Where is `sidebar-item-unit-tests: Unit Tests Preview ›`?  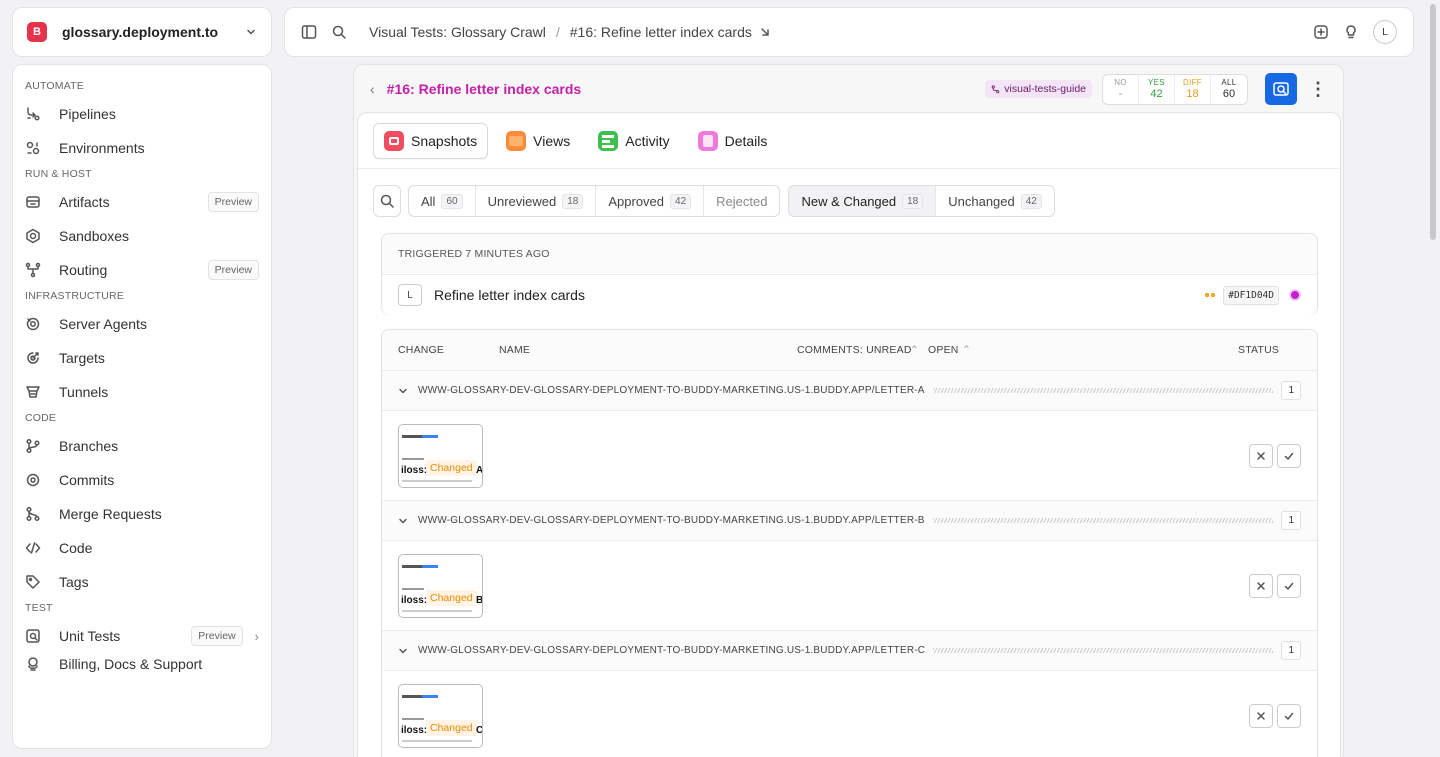
sidebar-item-unit-tests: Unit Tests Preview › is located at coordinates (142, 636).